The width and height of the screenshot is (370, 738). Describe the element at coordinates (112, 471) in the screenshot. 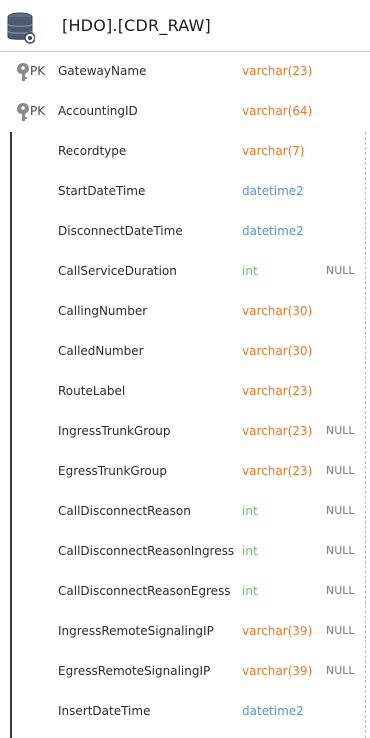

I see `column-name: EgressTrunkGroup` at that location.